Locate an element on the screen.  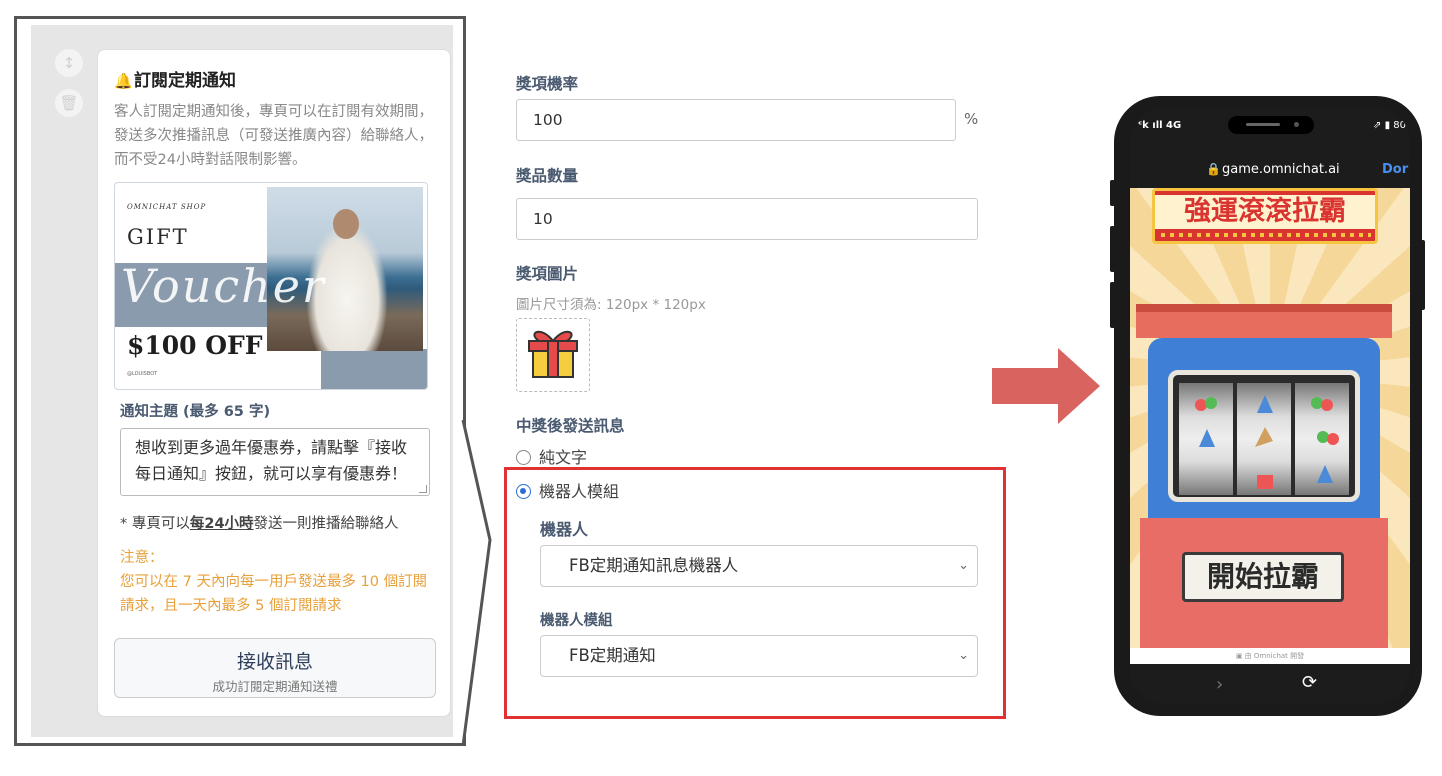
radio-plain-text: 純文字 is located at coordinates (551, 456).